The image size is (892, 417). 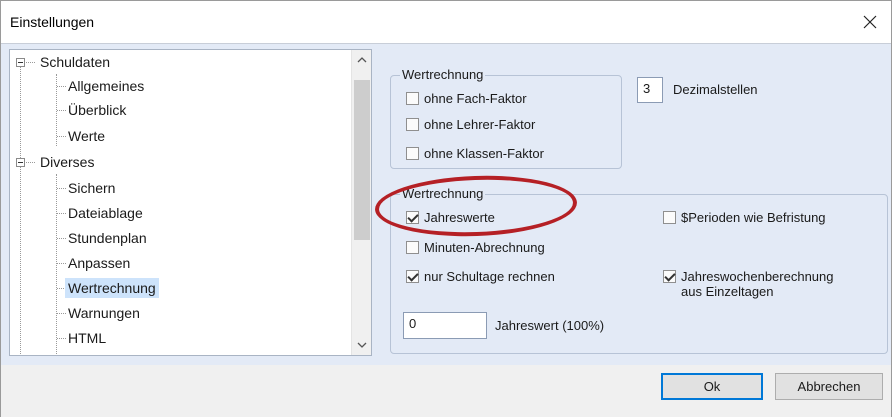 I want to click on nur-schultage-checkbox: nur Schultage rechnen, so click(x=480, y=276).